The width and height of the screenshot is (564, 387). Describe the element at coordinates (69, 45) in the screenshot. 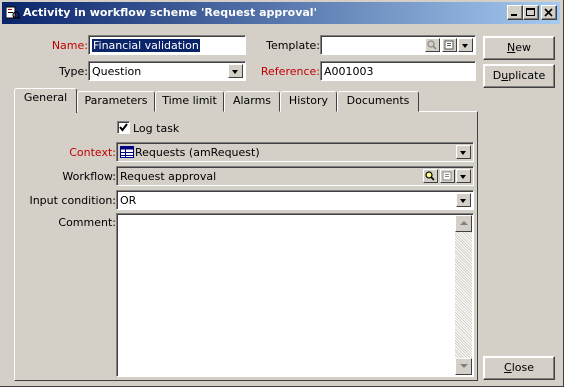

I see `name-label: Name:` at that location.